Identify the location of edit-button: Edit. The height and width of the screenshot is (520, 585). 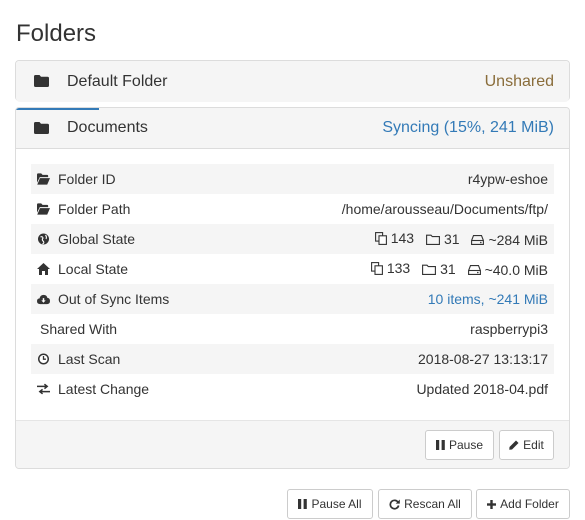
(526, 445).